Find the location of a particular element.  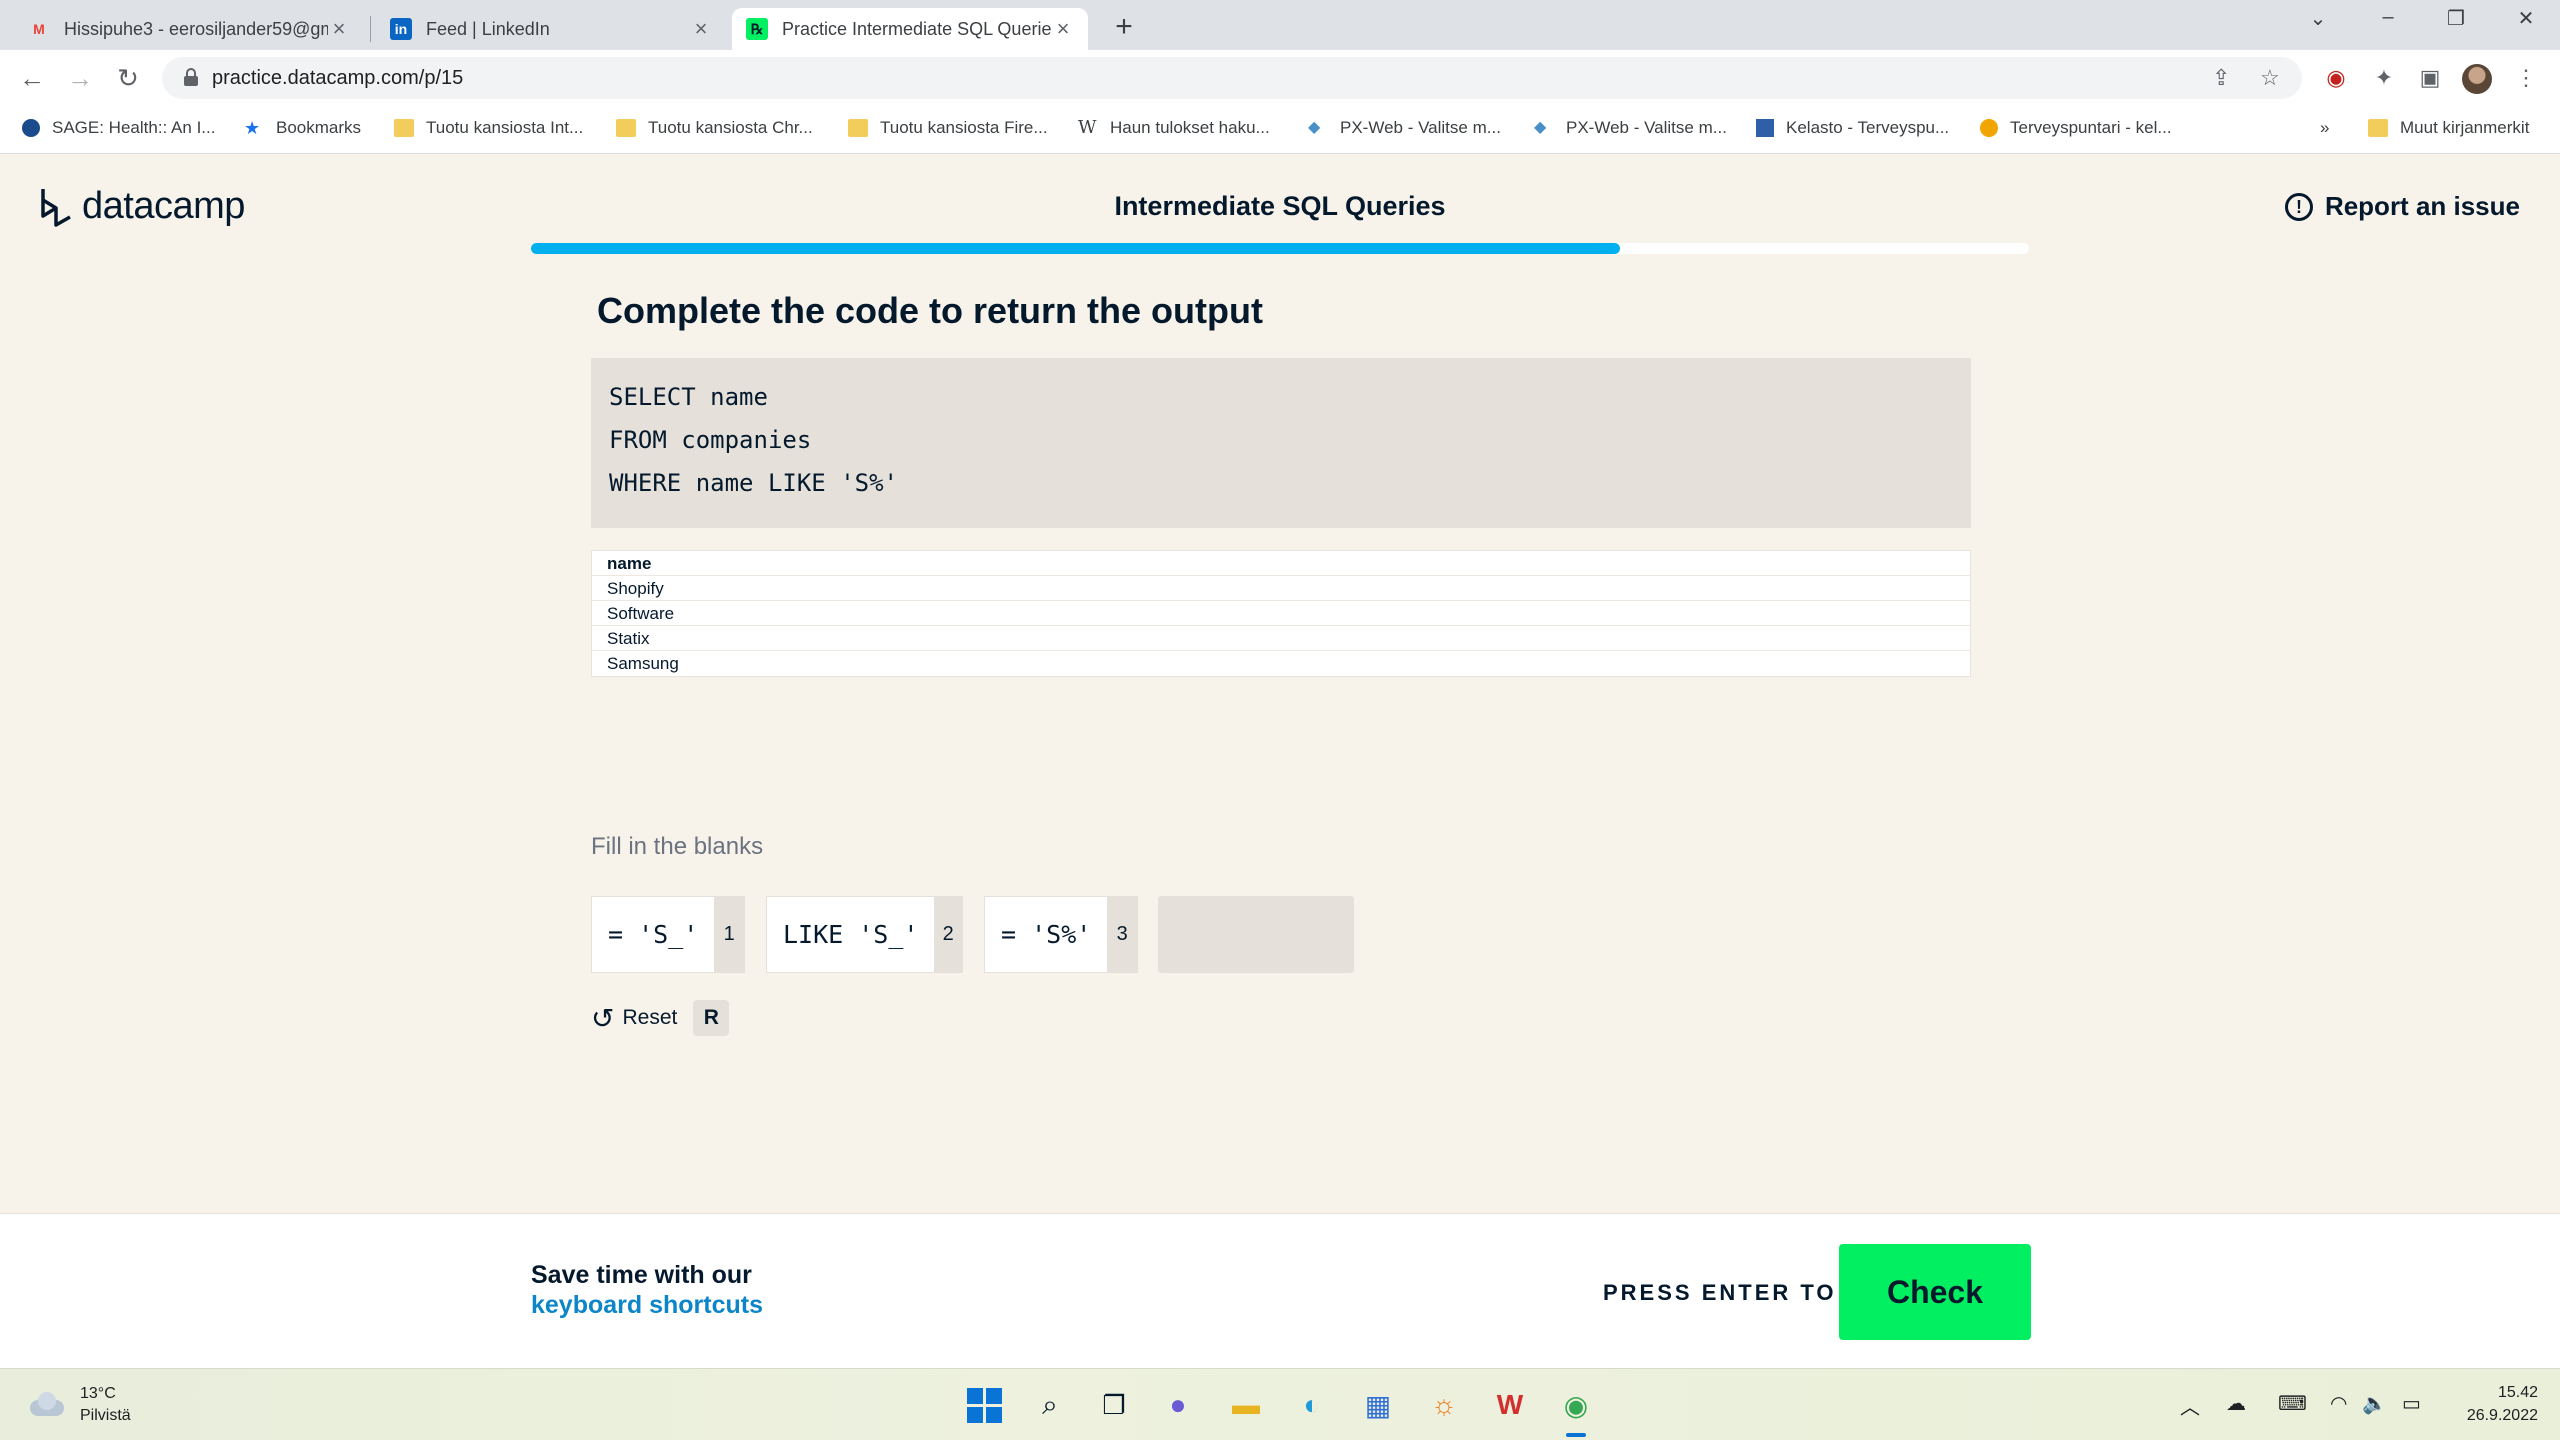

keyboard-shortcuts-link: keyboard shortcuts is located at coordinates (647, 1305).